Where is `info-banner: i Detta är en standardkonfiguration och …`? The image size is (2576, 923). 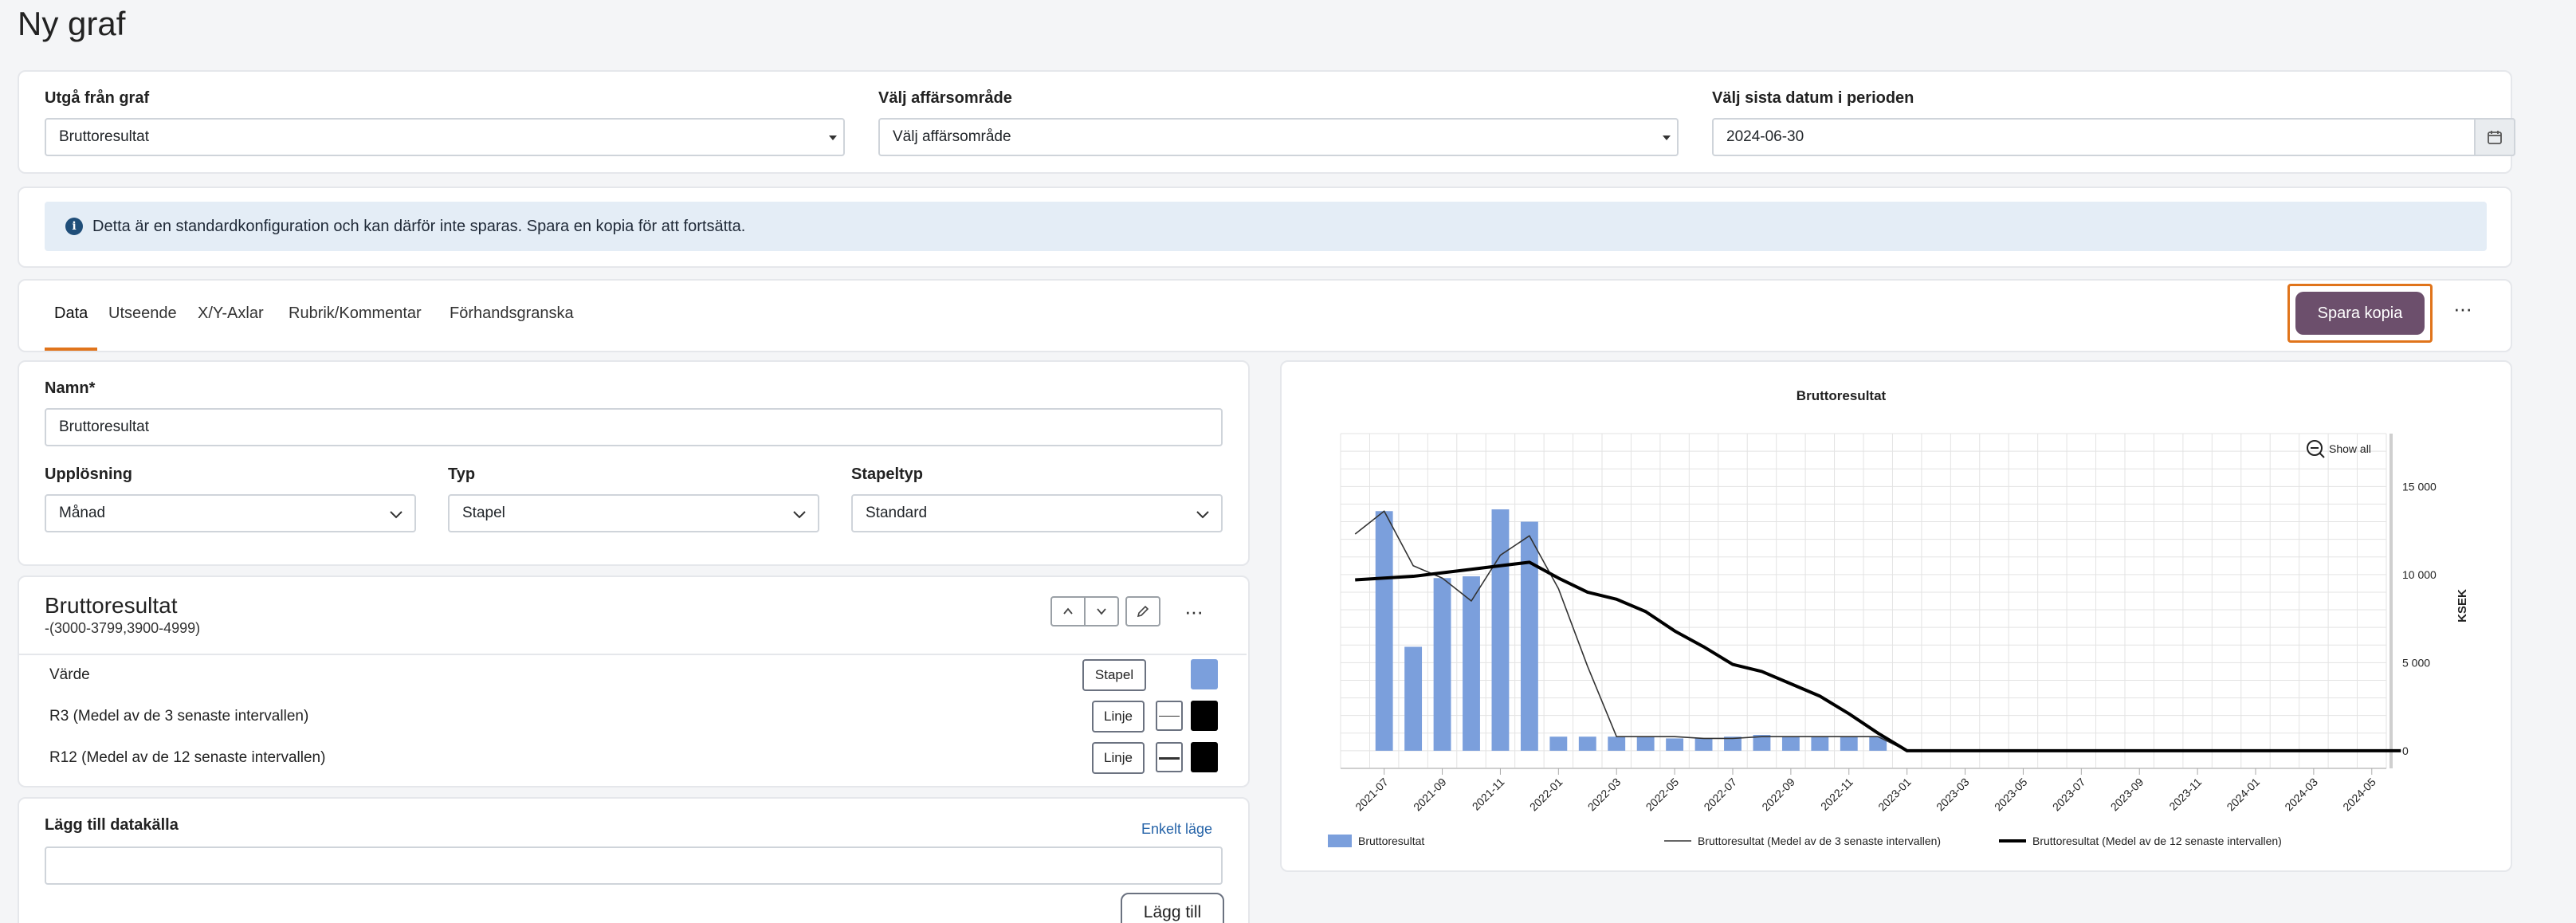 info-banner: i Detta är en standardkonfiguration och … is located at coordinates (1266, 227).